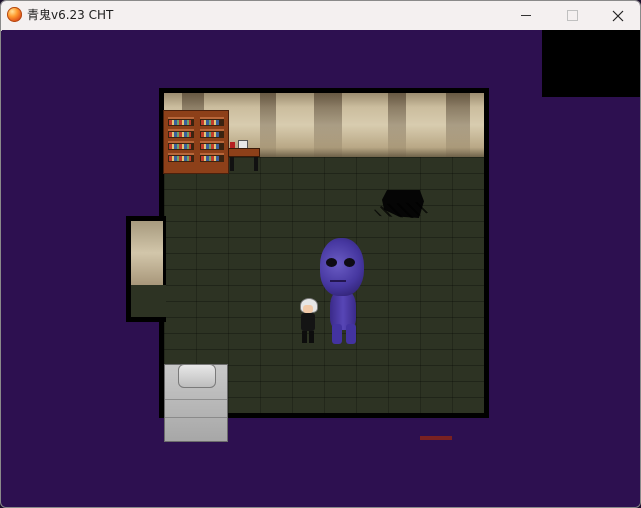 The width and height of the screenshot is (641, 508). I want to click on desk-top, so click(244, 152).